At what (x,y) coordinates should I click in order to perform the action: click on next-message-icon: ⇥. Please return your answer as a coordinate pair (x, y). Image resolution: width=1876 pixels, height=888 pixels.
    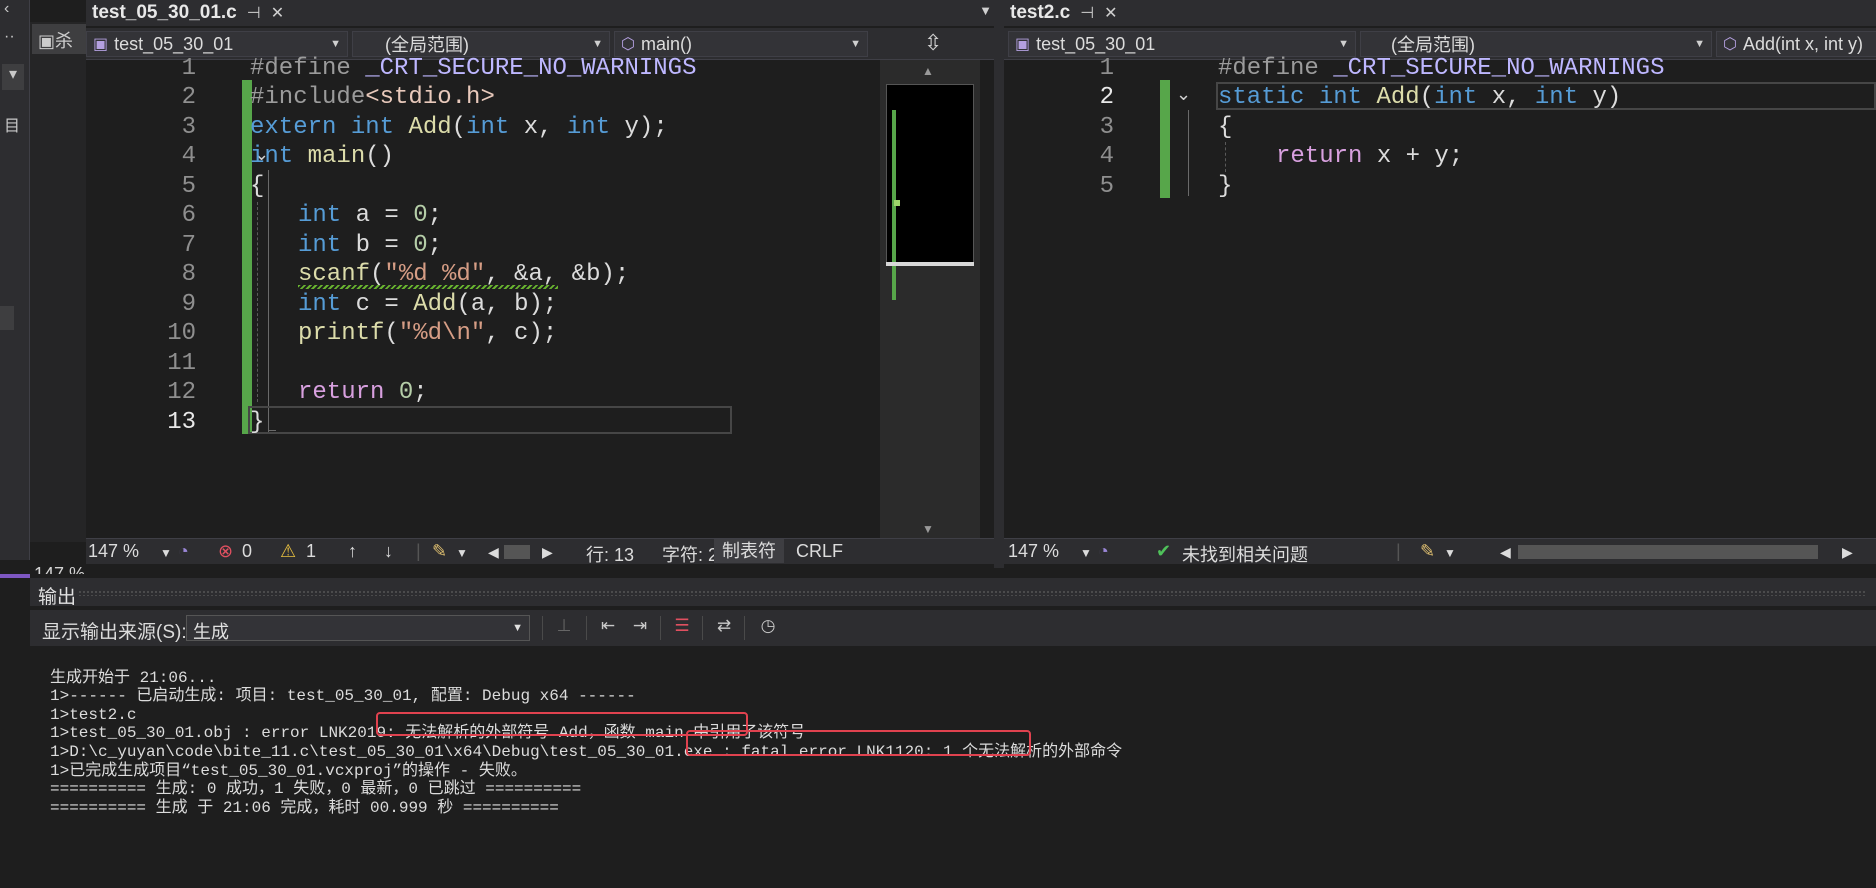
    Looking at the image, I should click on (640, 628).